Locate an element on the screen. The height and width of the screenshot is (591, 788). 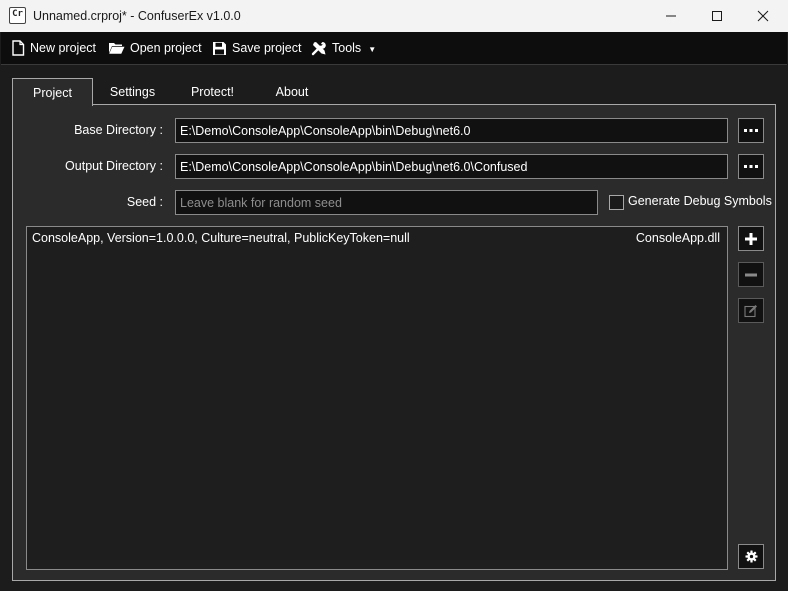
generate-debug-symbols-checkbox is located at coordinates (616, 202).